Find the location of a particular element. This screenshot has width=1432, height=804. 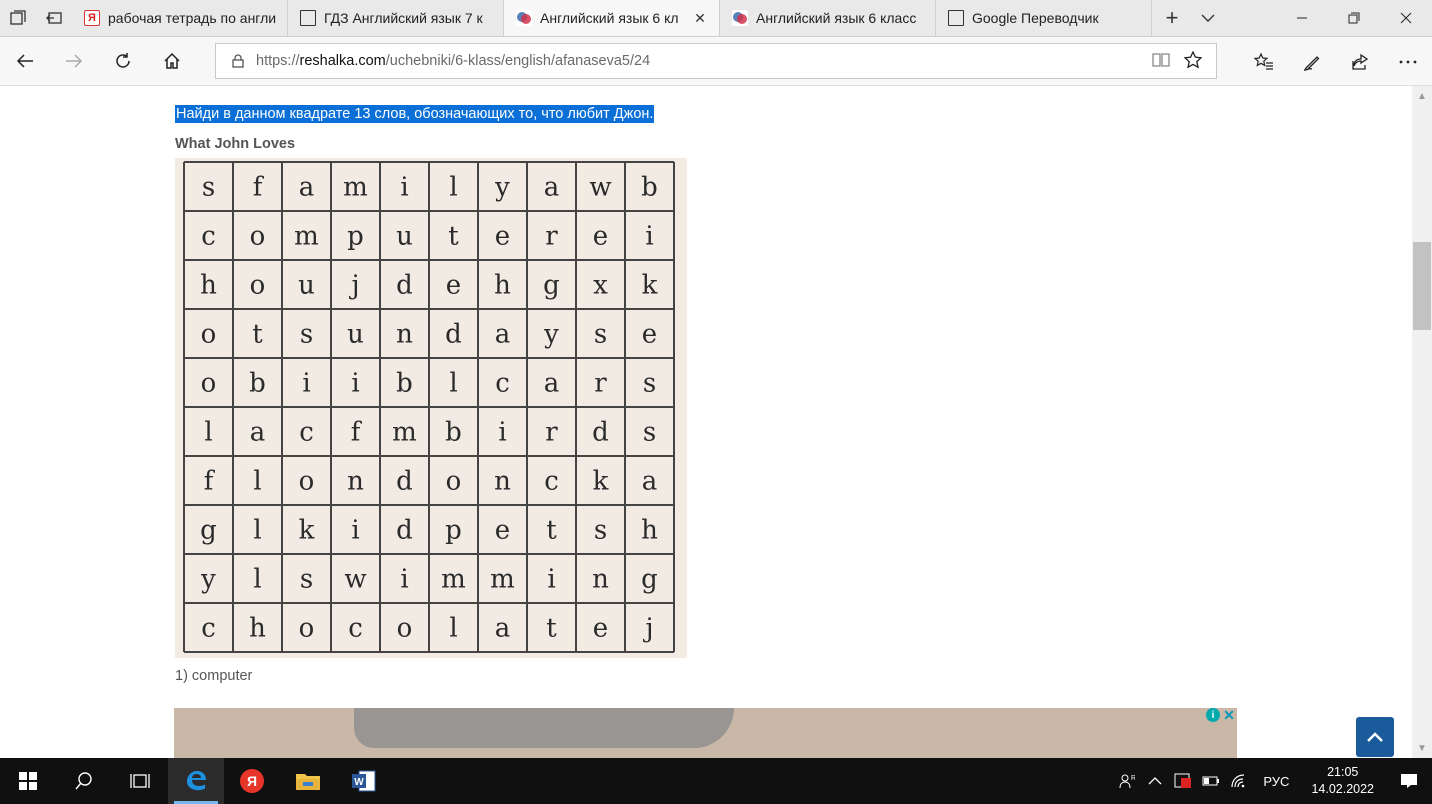

show-hidden-icons-icon is located at coordinates (1155, 781).